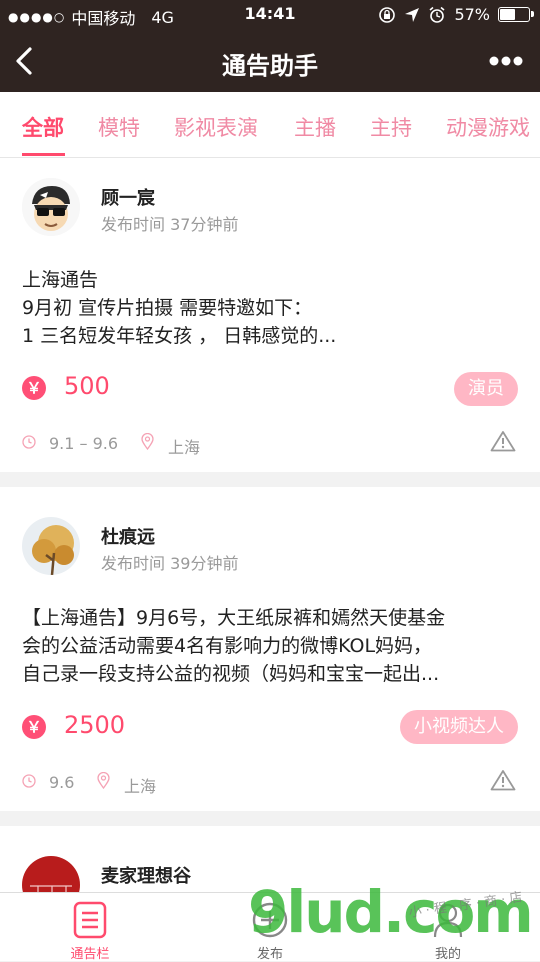  I want to click on page-title: 通告助手, so click(270, 66).